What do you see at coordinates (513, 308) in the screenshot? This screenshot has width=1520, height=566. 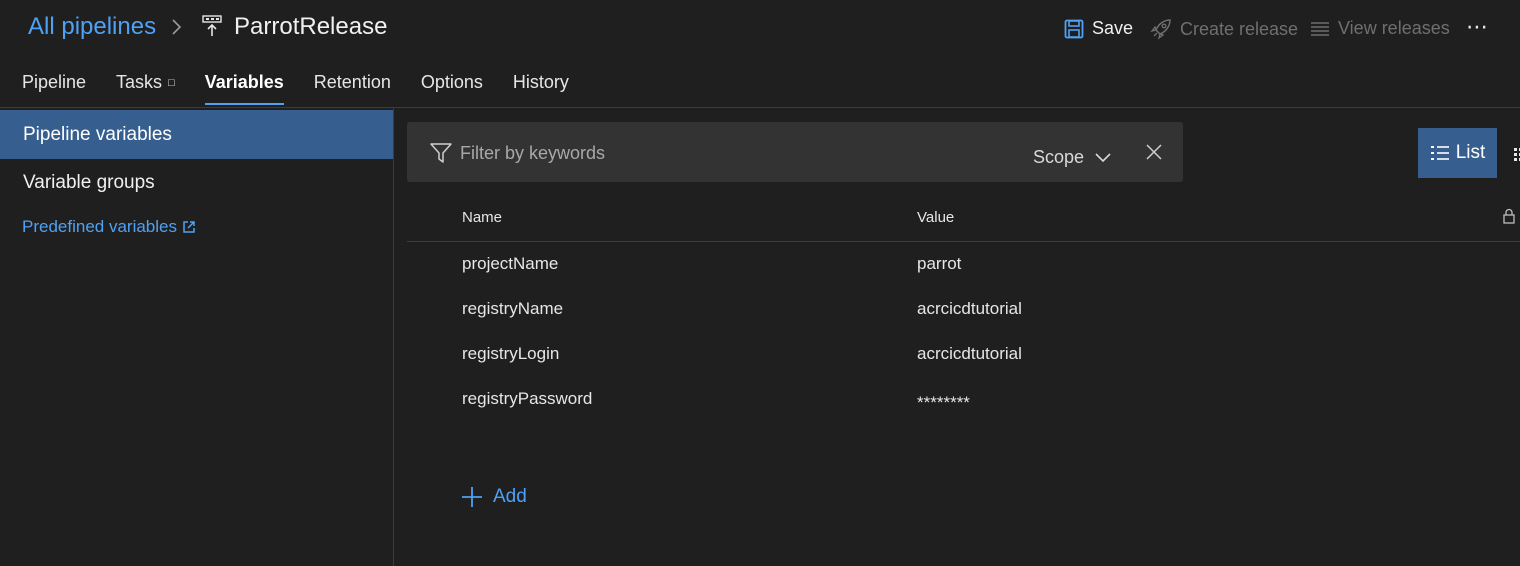 I see `variable-name: registryName` at bounding box center [513, 308].